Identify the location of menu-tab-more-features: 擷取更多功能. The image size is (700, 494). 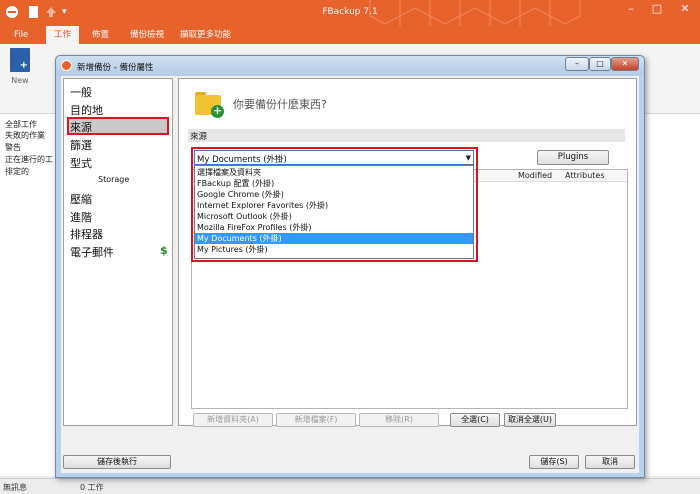
(205, 35).